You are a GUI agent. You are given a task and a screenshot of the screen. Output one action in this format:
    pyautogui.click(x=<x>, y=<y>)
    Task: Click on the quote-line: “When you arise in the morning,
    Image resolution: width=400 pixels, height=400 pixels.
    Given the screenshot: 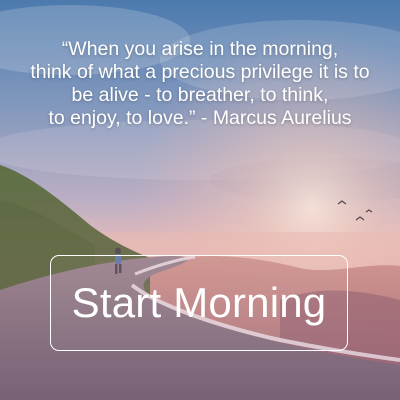 What is the action you would take?
    pyautogui.click(x=200, y=49)
    